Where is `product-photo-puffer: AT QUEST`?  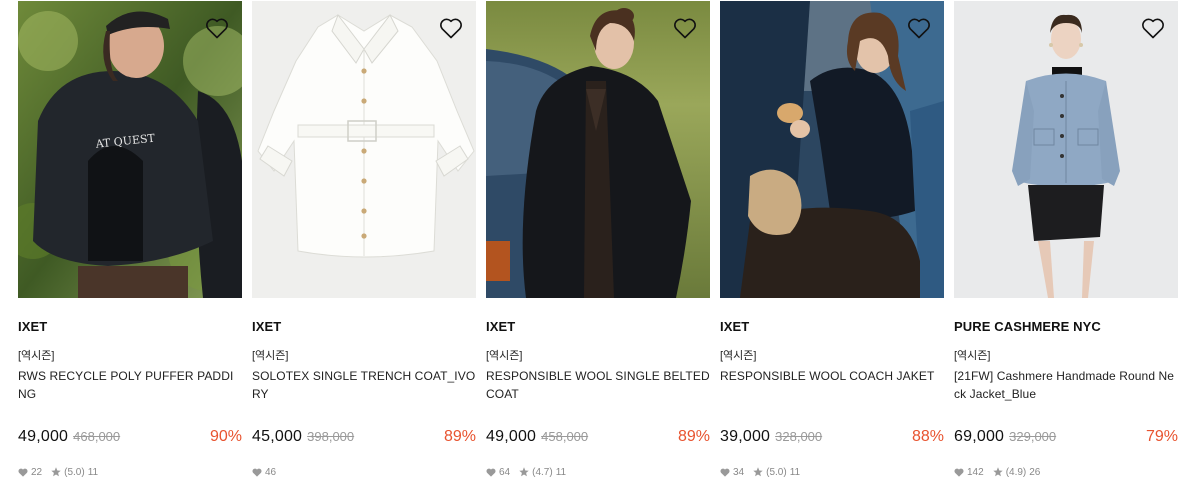
product-photo-puffer: AT QUEST is located at coordinates (130, 149).